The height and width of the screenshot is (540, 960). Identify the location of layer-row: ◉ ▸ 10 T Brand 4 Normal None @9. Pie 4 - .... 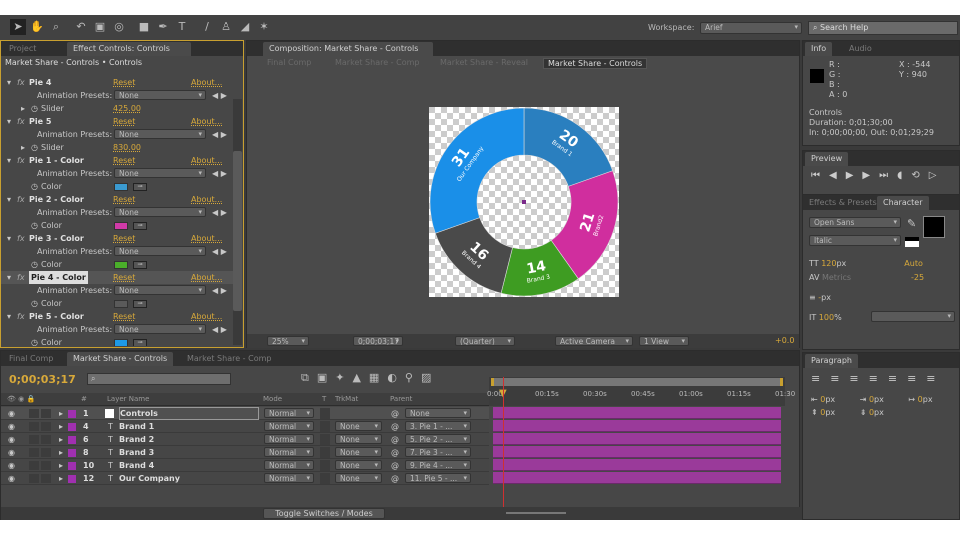
(245, 465).